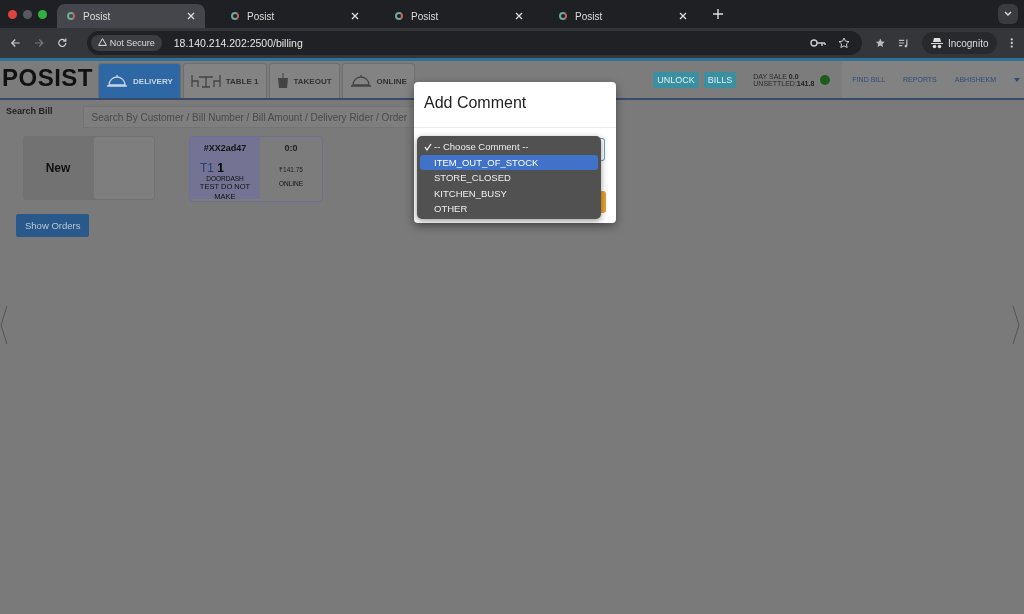  What do you see at coordinates (48, 78) in the screenshot?
I see `posist-logo: POSIST` at bounding box center [48, 78].